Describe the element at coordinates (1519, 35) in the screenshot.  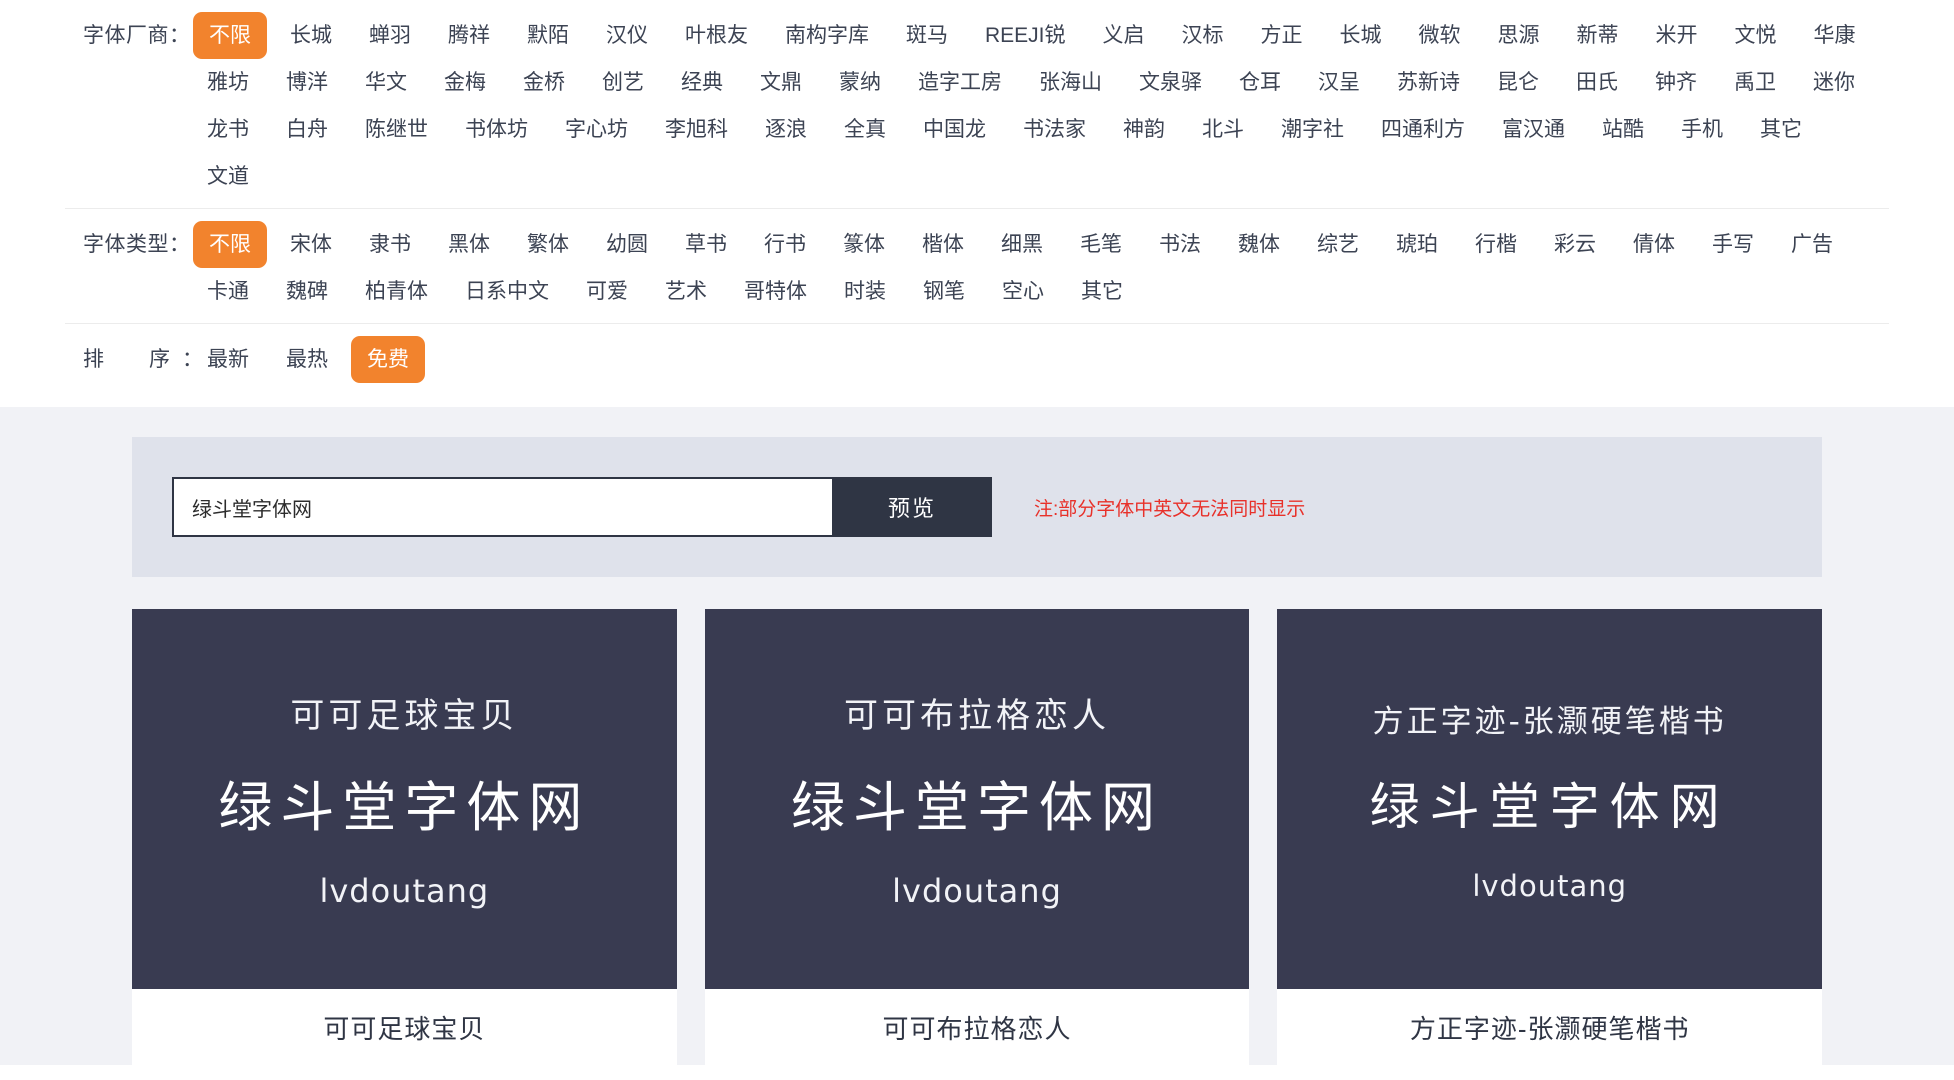
I see `filter-item-vendor-15: 思源` at that location.